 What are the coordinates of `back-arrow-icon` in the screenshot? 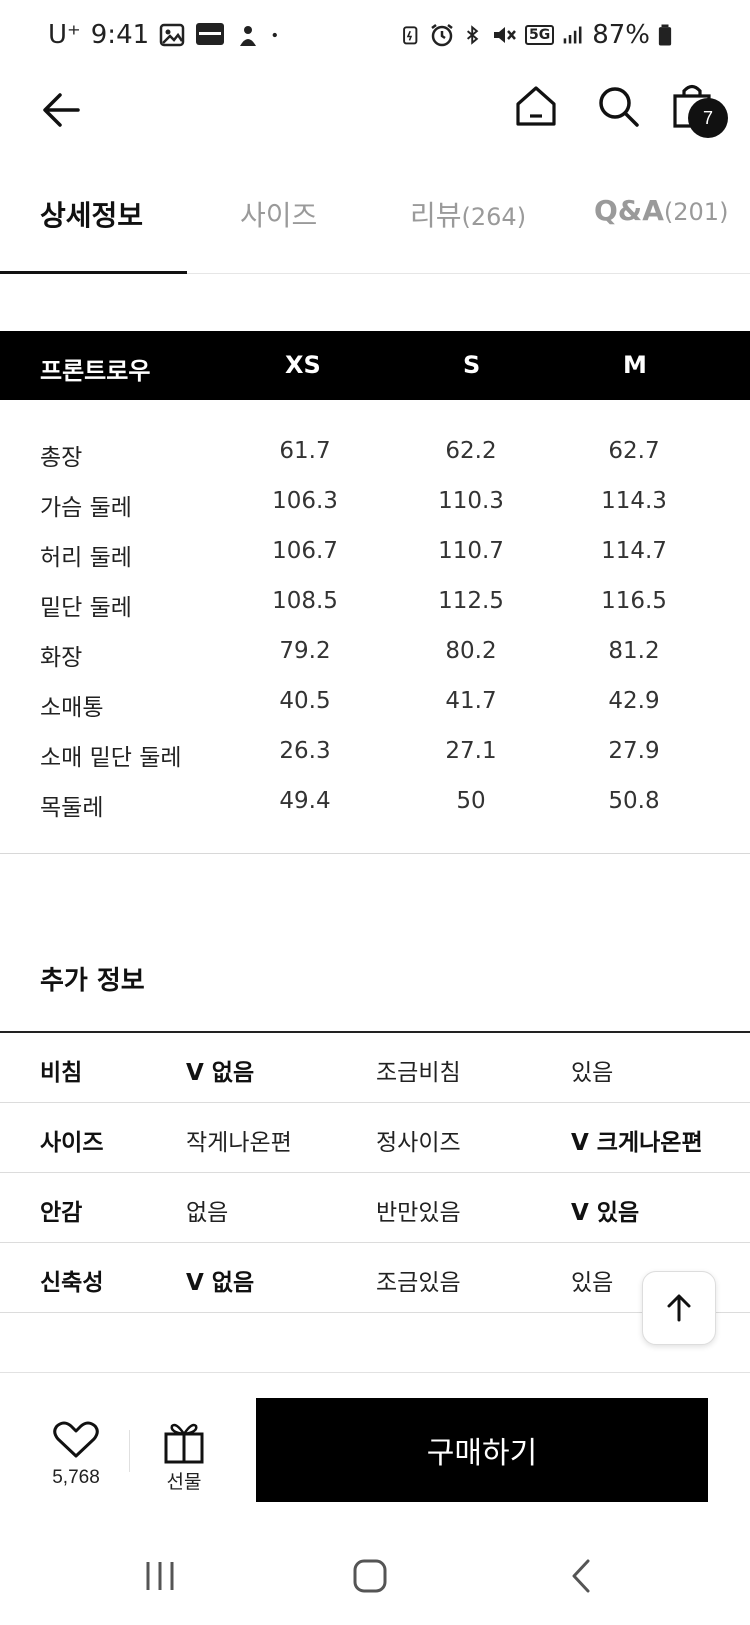 It's located at (62, 110).